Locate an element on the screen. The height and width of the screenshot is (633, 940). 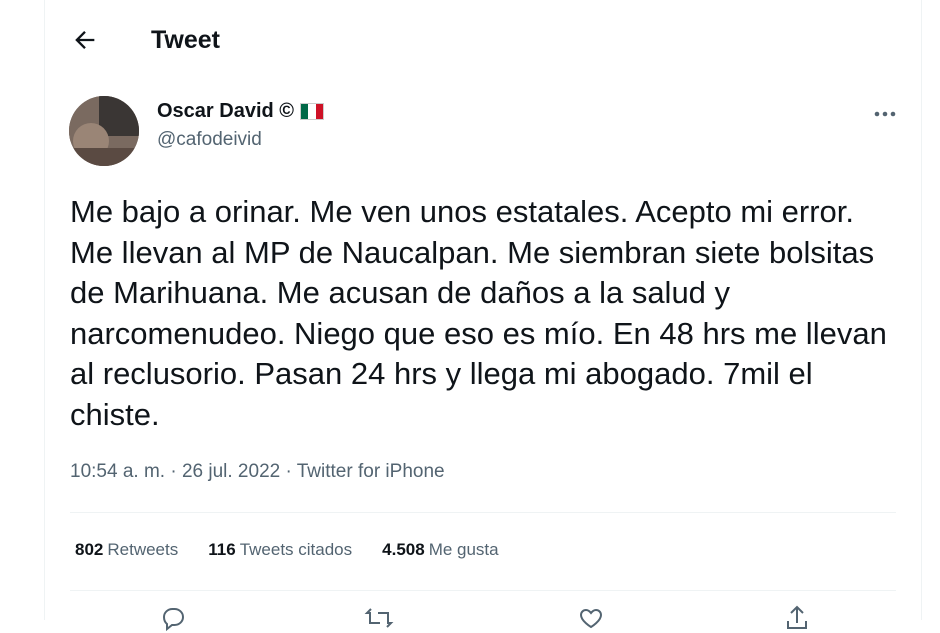
likes-label: Me gusta is located at coordinates (463, 549).